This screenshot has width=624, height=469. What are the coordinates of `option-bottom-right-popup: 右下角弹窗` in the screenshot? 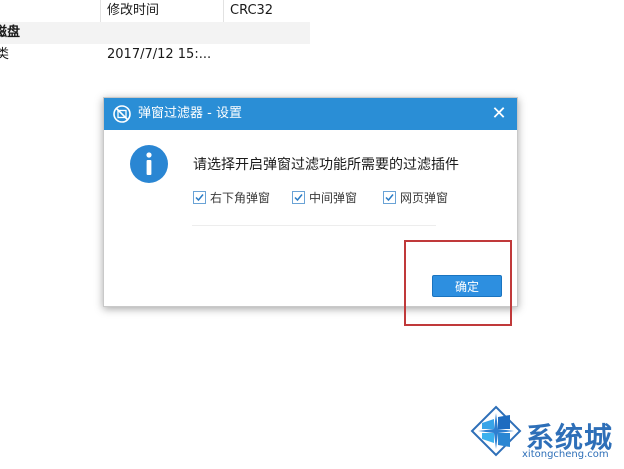 It's located at (231, 197).